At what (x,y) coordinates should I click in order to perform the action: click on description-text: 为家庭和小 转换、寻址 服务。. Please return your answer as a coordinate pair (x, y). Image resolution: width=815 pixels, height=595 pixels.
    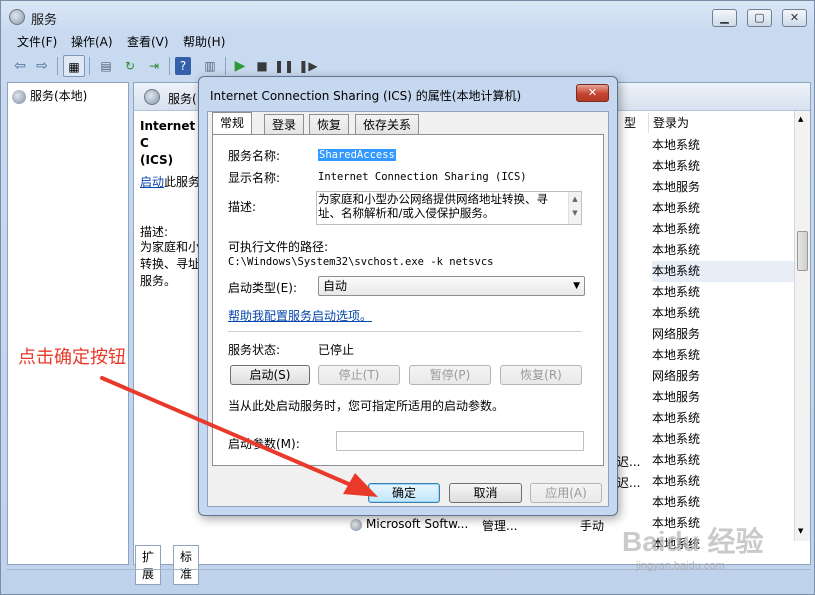
    Looking at the image, I should click on (172, 264).